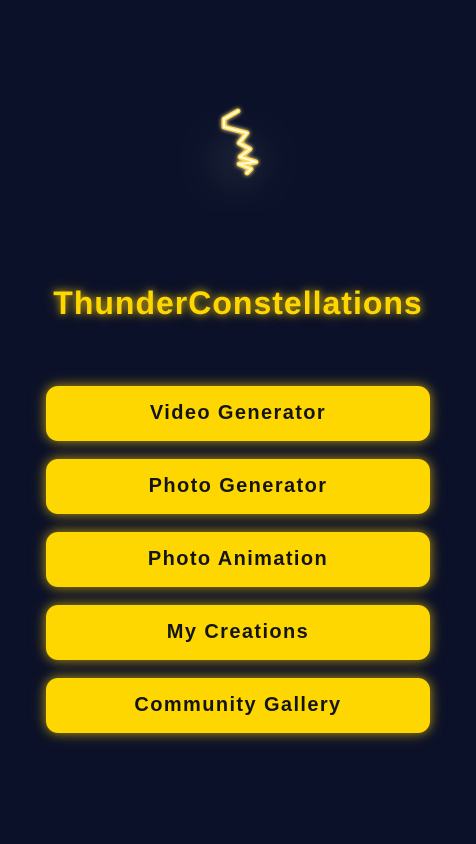  What do you see at coordinates (238, 303) in the screenshot?
I see `app-title: ThunderConstellations` at bounding box center [238, 303].